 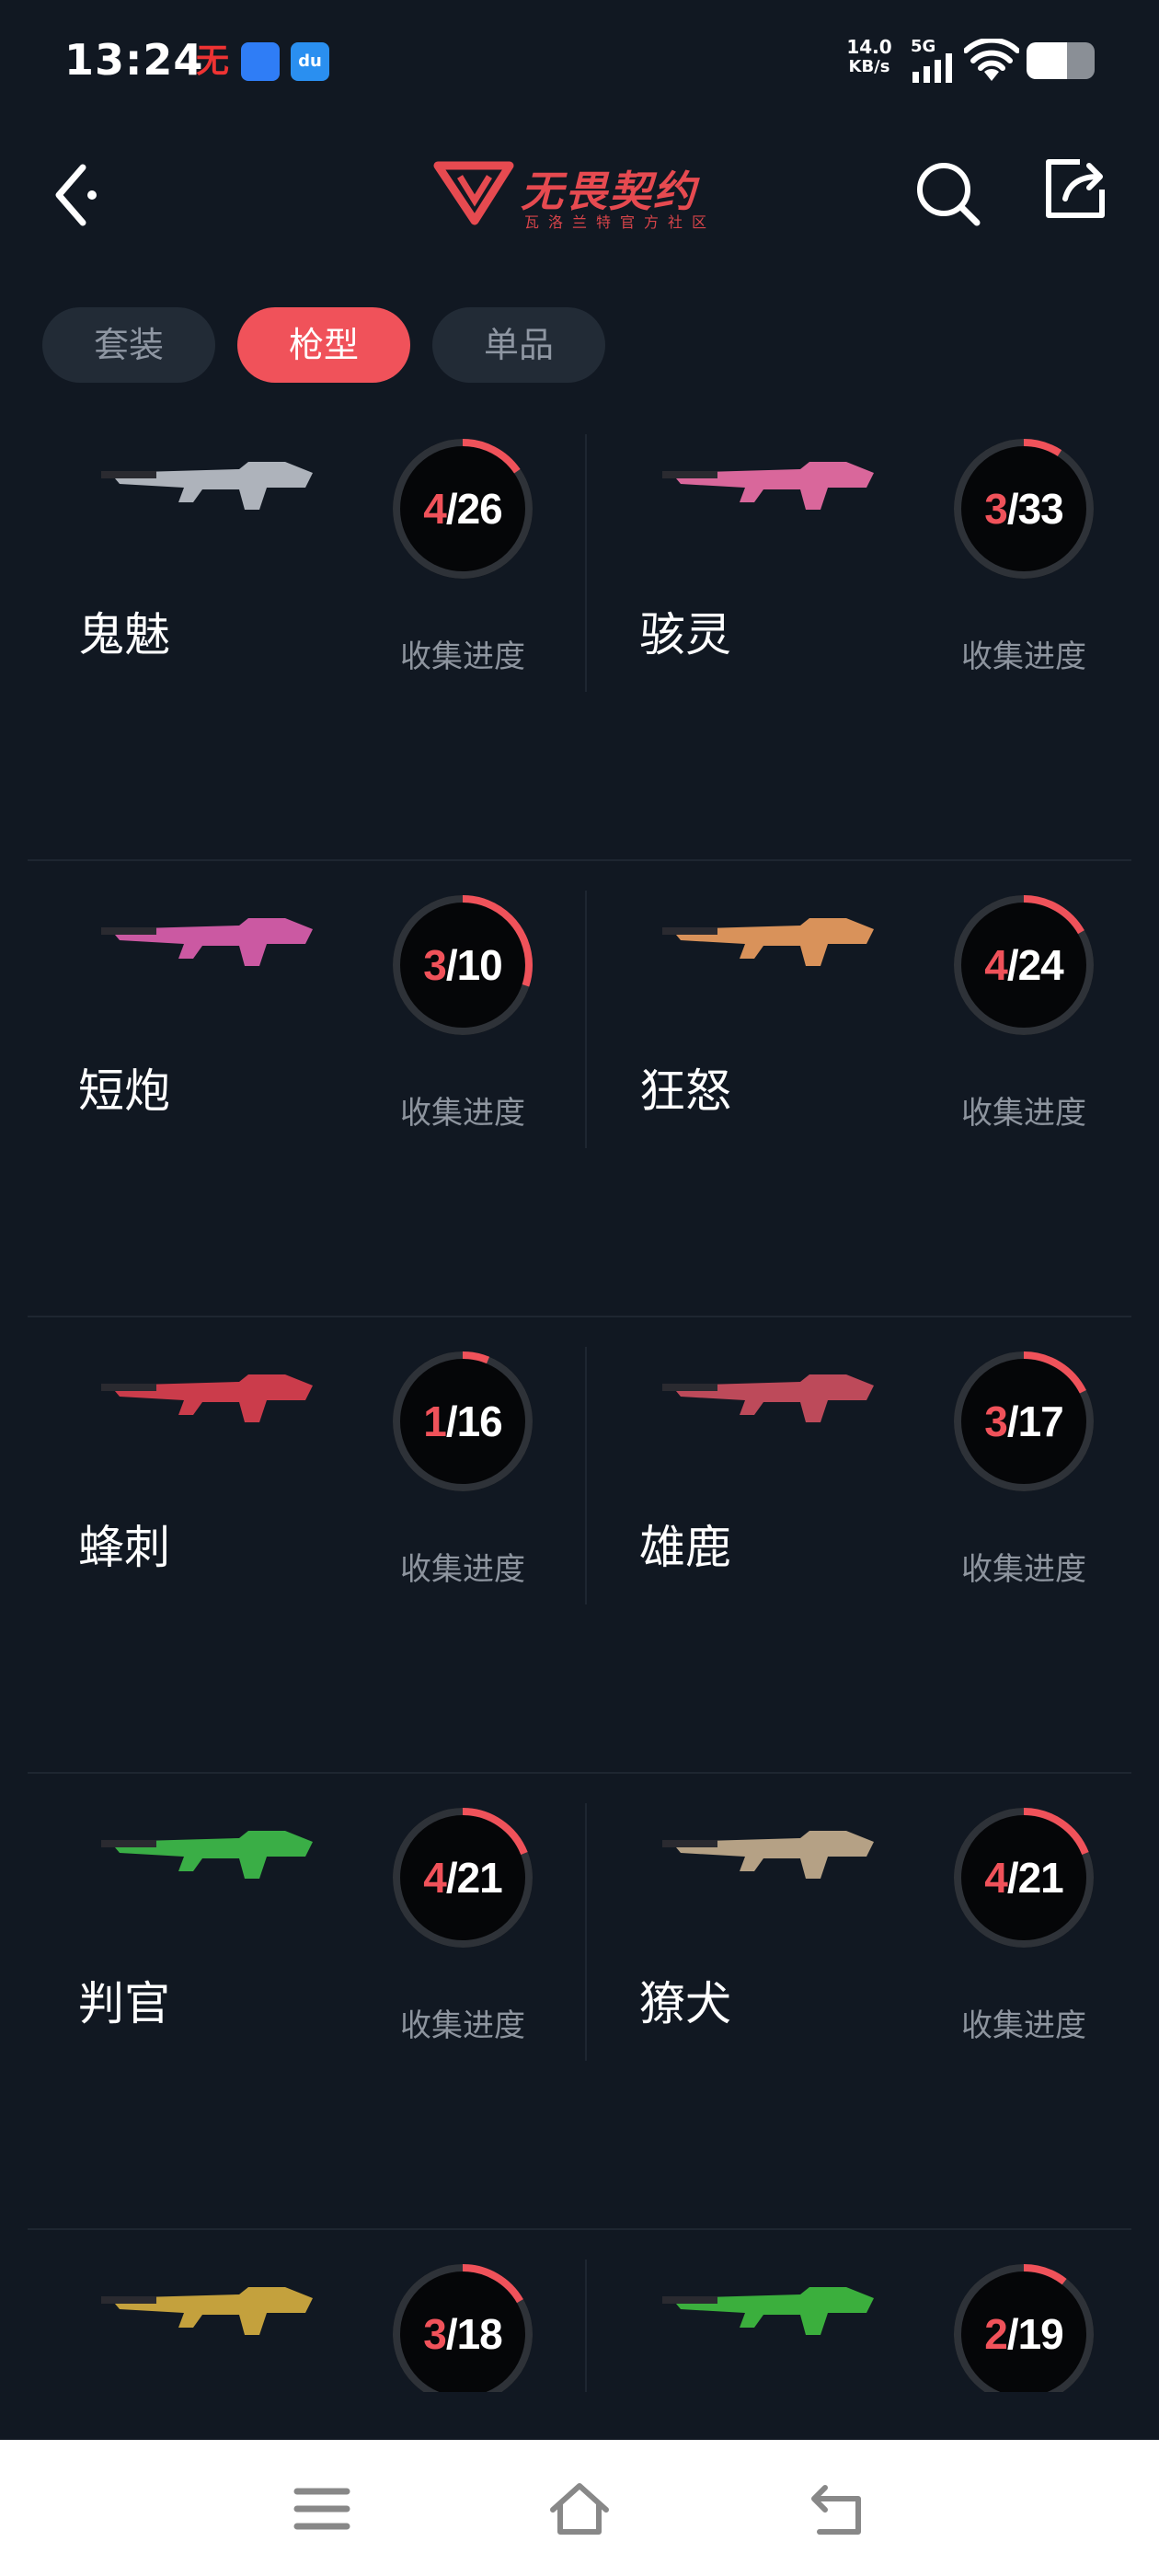 I want to click on weapon-card: 雄鹿 3/17 收集进度, so click(x=860, y=1519).